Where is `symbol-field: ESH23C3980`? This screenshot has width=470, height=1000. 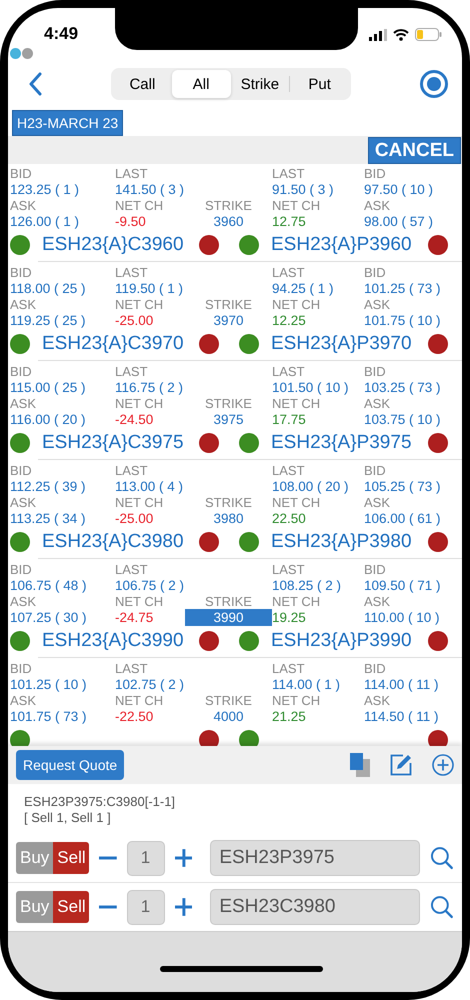 symbol-field: ESH23C3980 is located at coordinates (315, 907).